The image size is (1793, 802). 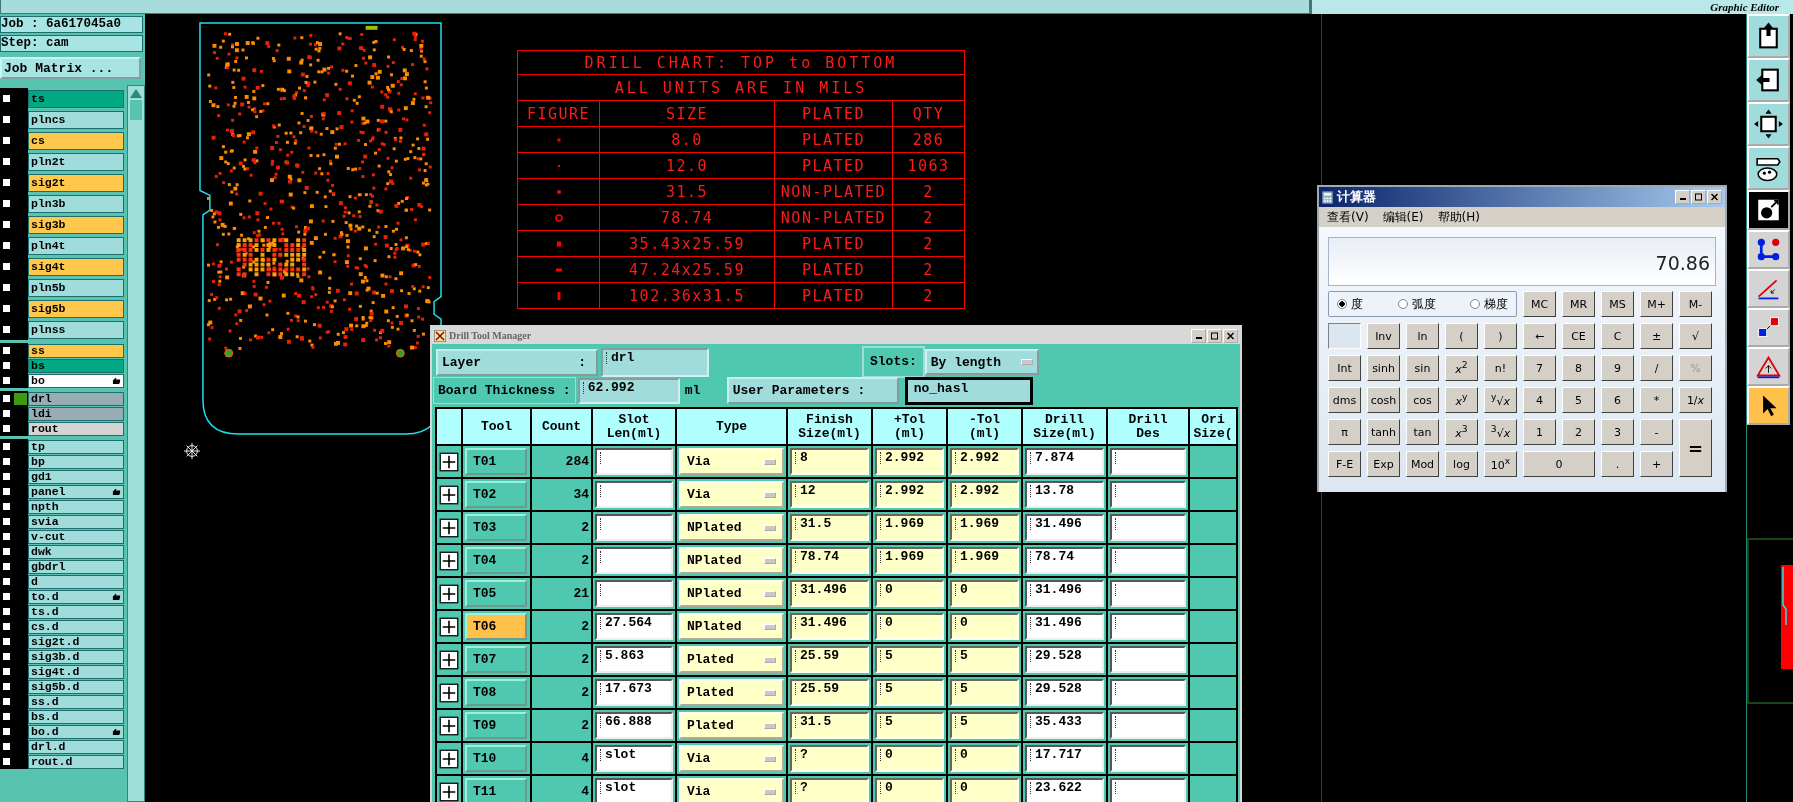 I want to click on layer-button: dwk, so click(x=76, y=551).